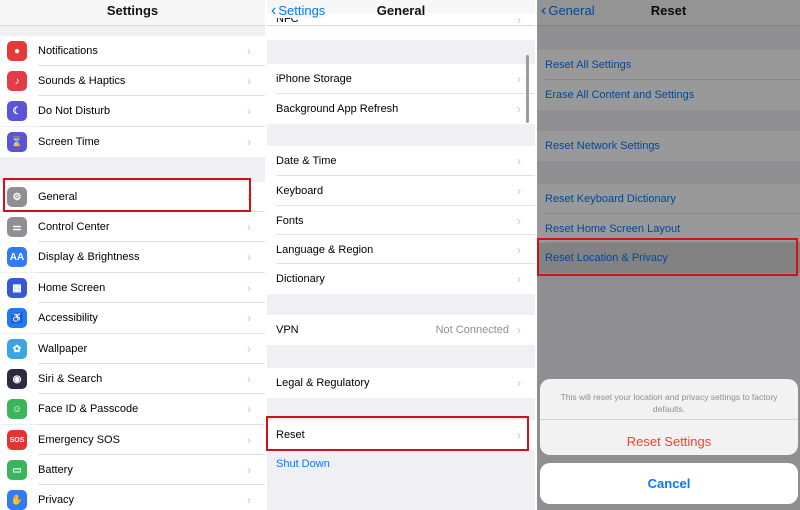  What do you see at coordinates (63, 349) in the screenshot?
I see `settings-item-label: Wallpaper` at bounding box center [63, 349].